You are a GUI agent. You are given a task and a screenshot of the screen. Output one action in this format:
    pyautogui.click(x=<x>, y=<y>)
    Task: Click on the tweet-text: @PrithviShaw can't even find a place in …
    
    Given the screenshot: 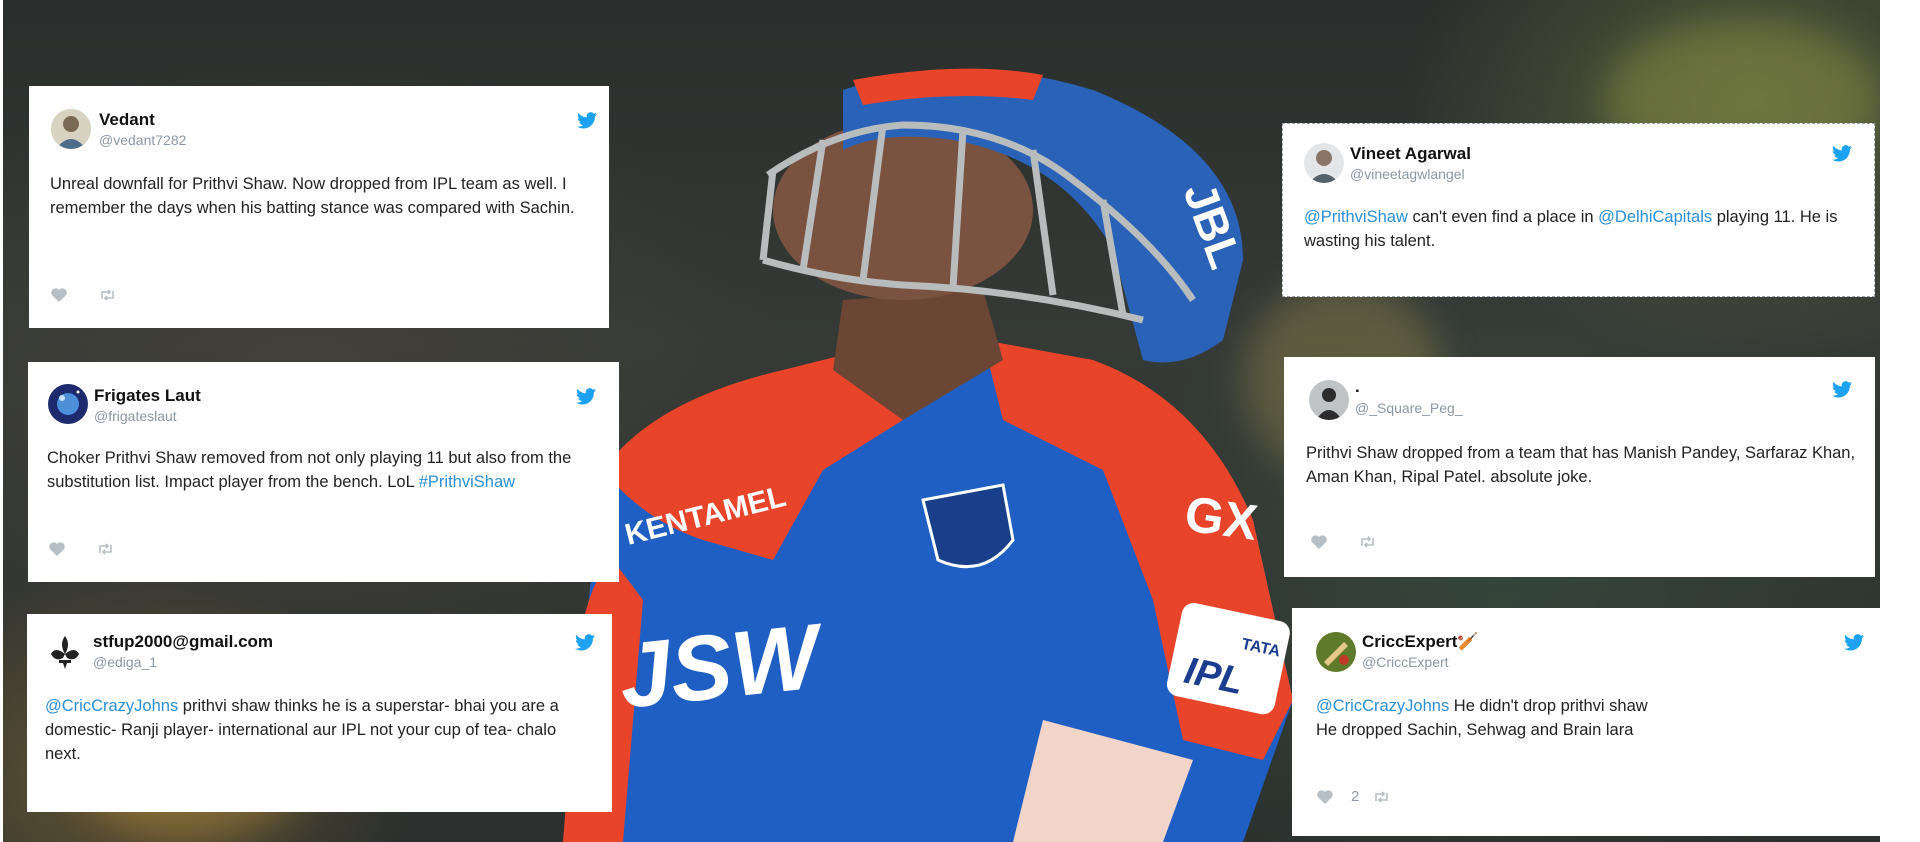 What is the action you would take?
    pyautogui.click(x=1581, y=229)
    